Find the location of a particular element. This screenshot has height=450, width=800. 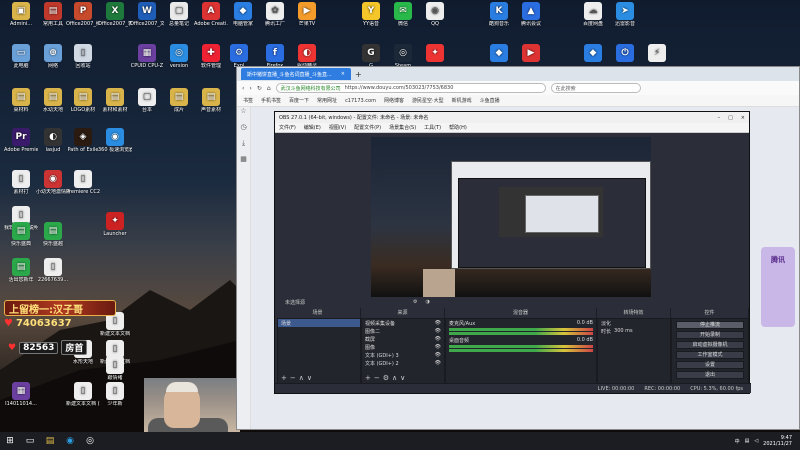

desktop-icon: ⚡ is located at coordinates (657, 53).